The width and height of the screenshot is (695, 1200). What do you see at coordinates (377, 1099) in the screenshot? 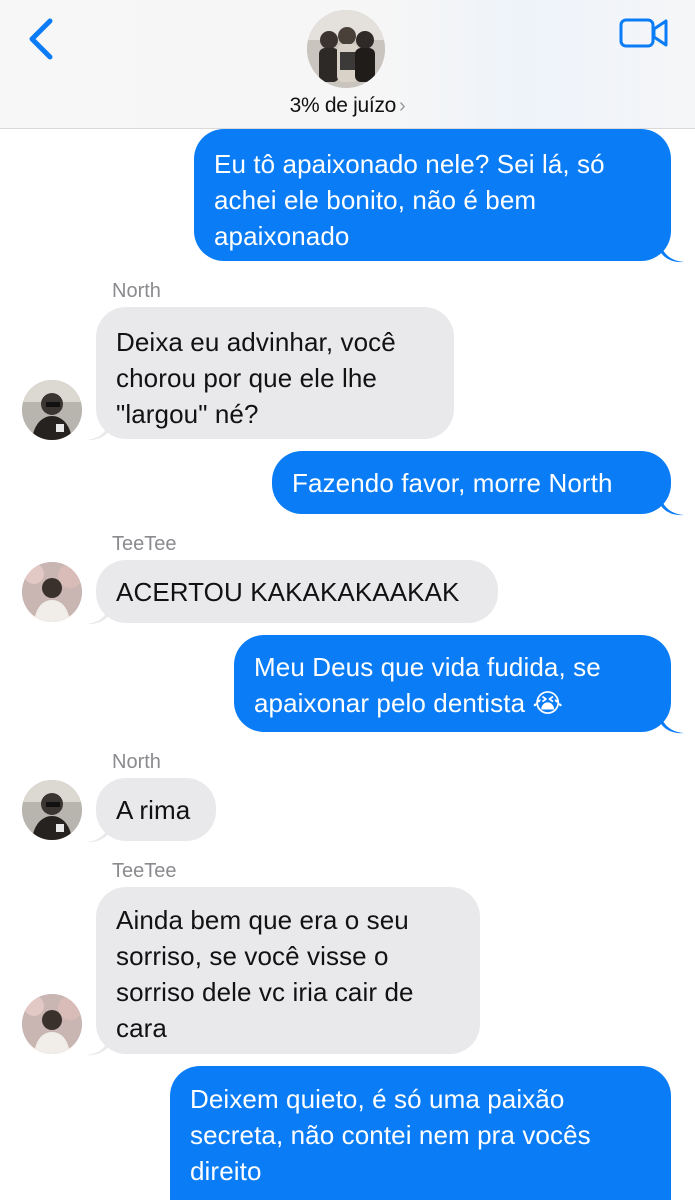
I see `message-line: Deixem quieto, é só uma paixão` at bounding box center [377, 1099].